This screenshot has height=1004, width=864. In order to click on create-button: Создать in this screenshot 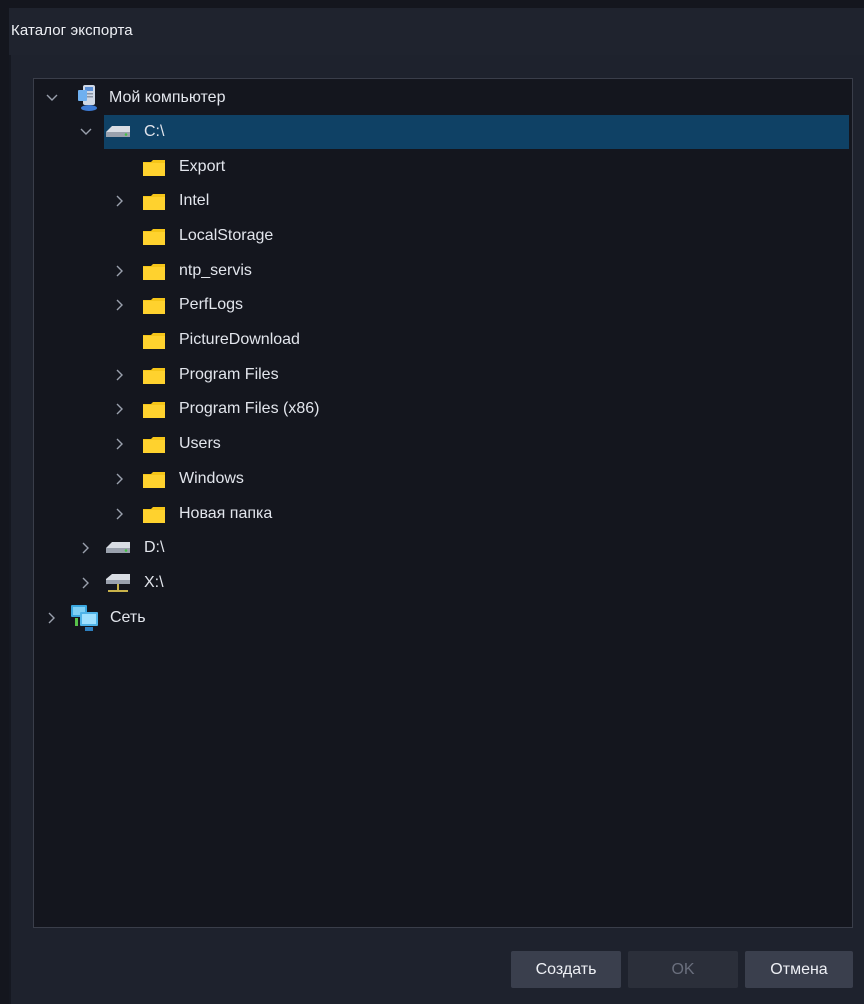, I will do `click(566, 969)`.